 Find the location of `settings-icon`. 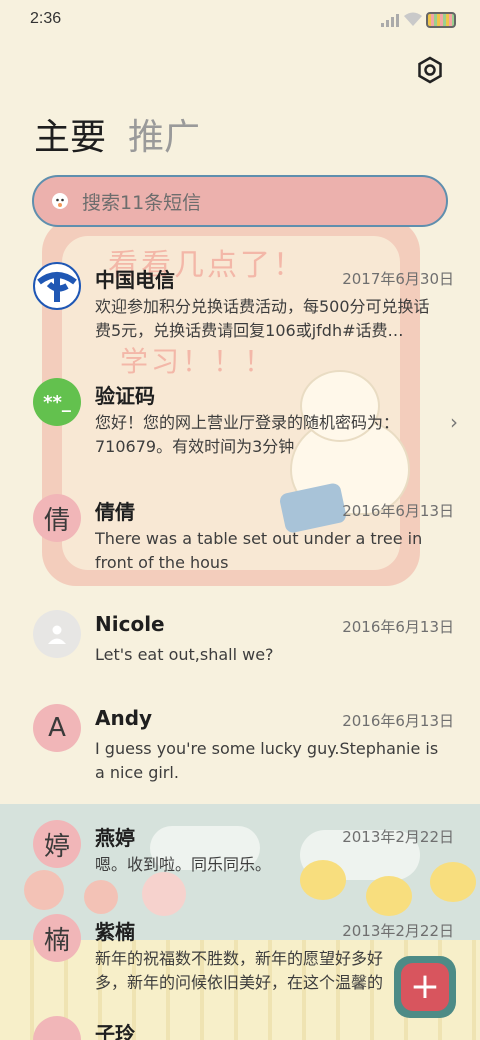

settings-icon is located at coordinates (430, 70).